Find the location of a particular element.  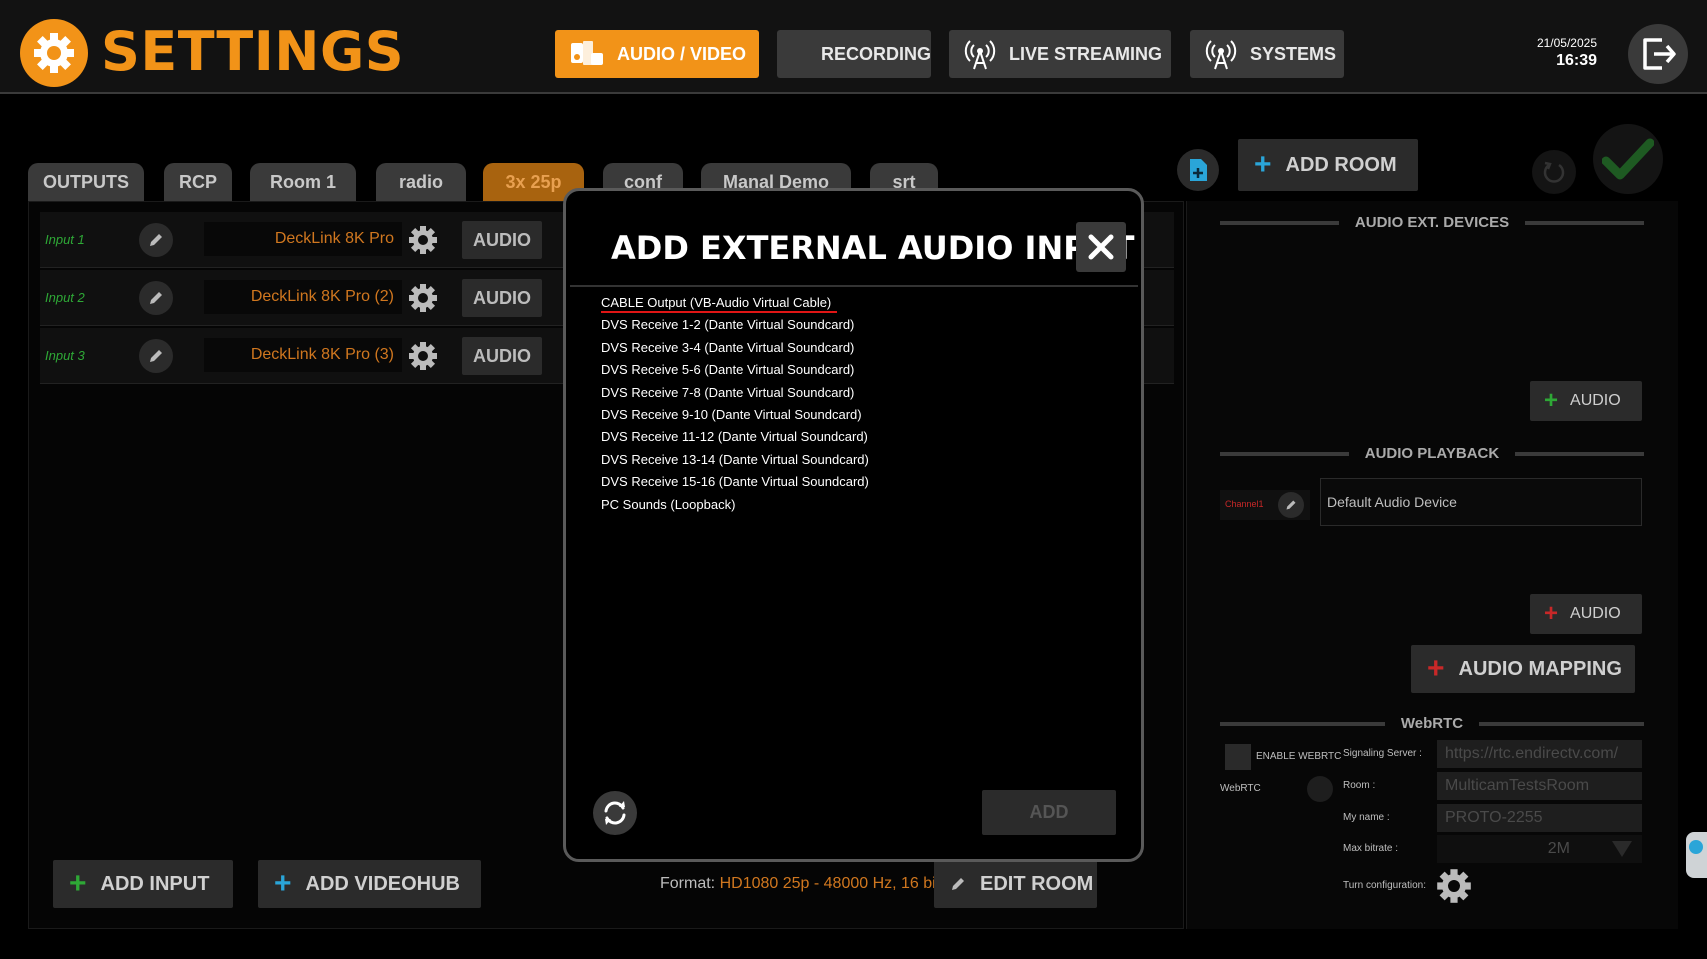

format-label: Format: is located at coordinates (688, 883).